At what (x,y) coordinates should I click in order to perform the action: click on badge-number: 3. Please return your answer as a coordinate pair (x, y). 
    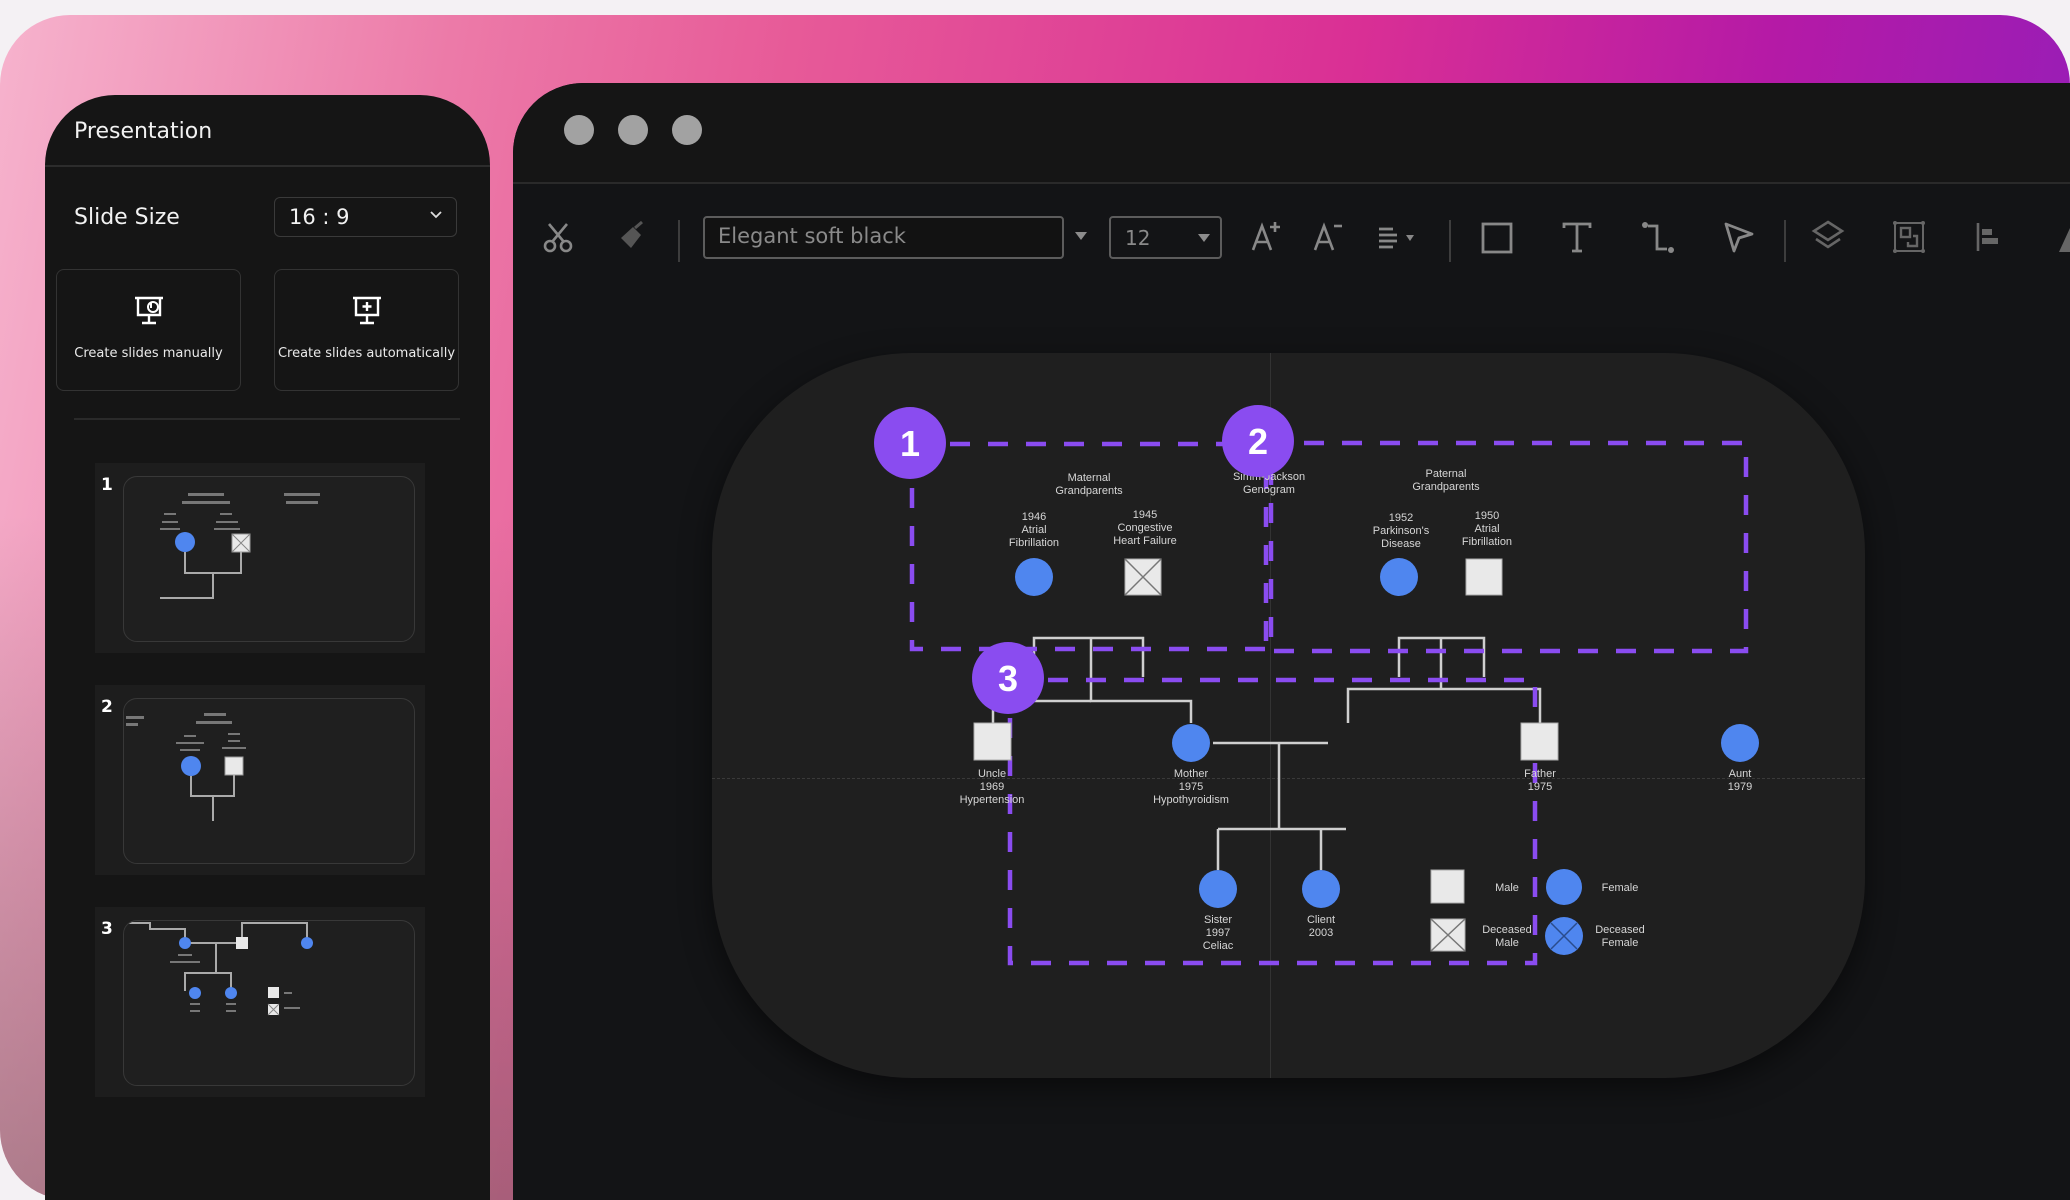
    Looking at the image, I should click on (1008, 678).